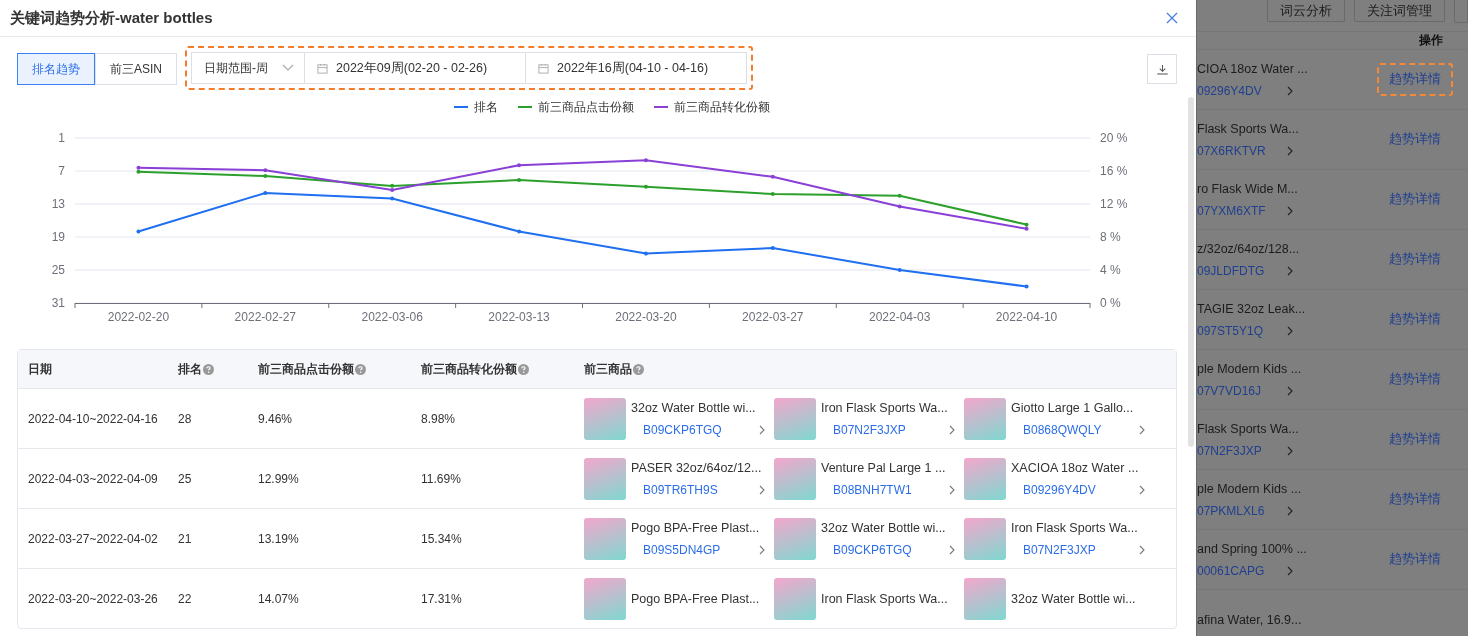 This screenshot has height=636, width=1468. Describe the element at coordinates (608, 369) in the screenshot. I see `column-header: 前三商品` at that location.